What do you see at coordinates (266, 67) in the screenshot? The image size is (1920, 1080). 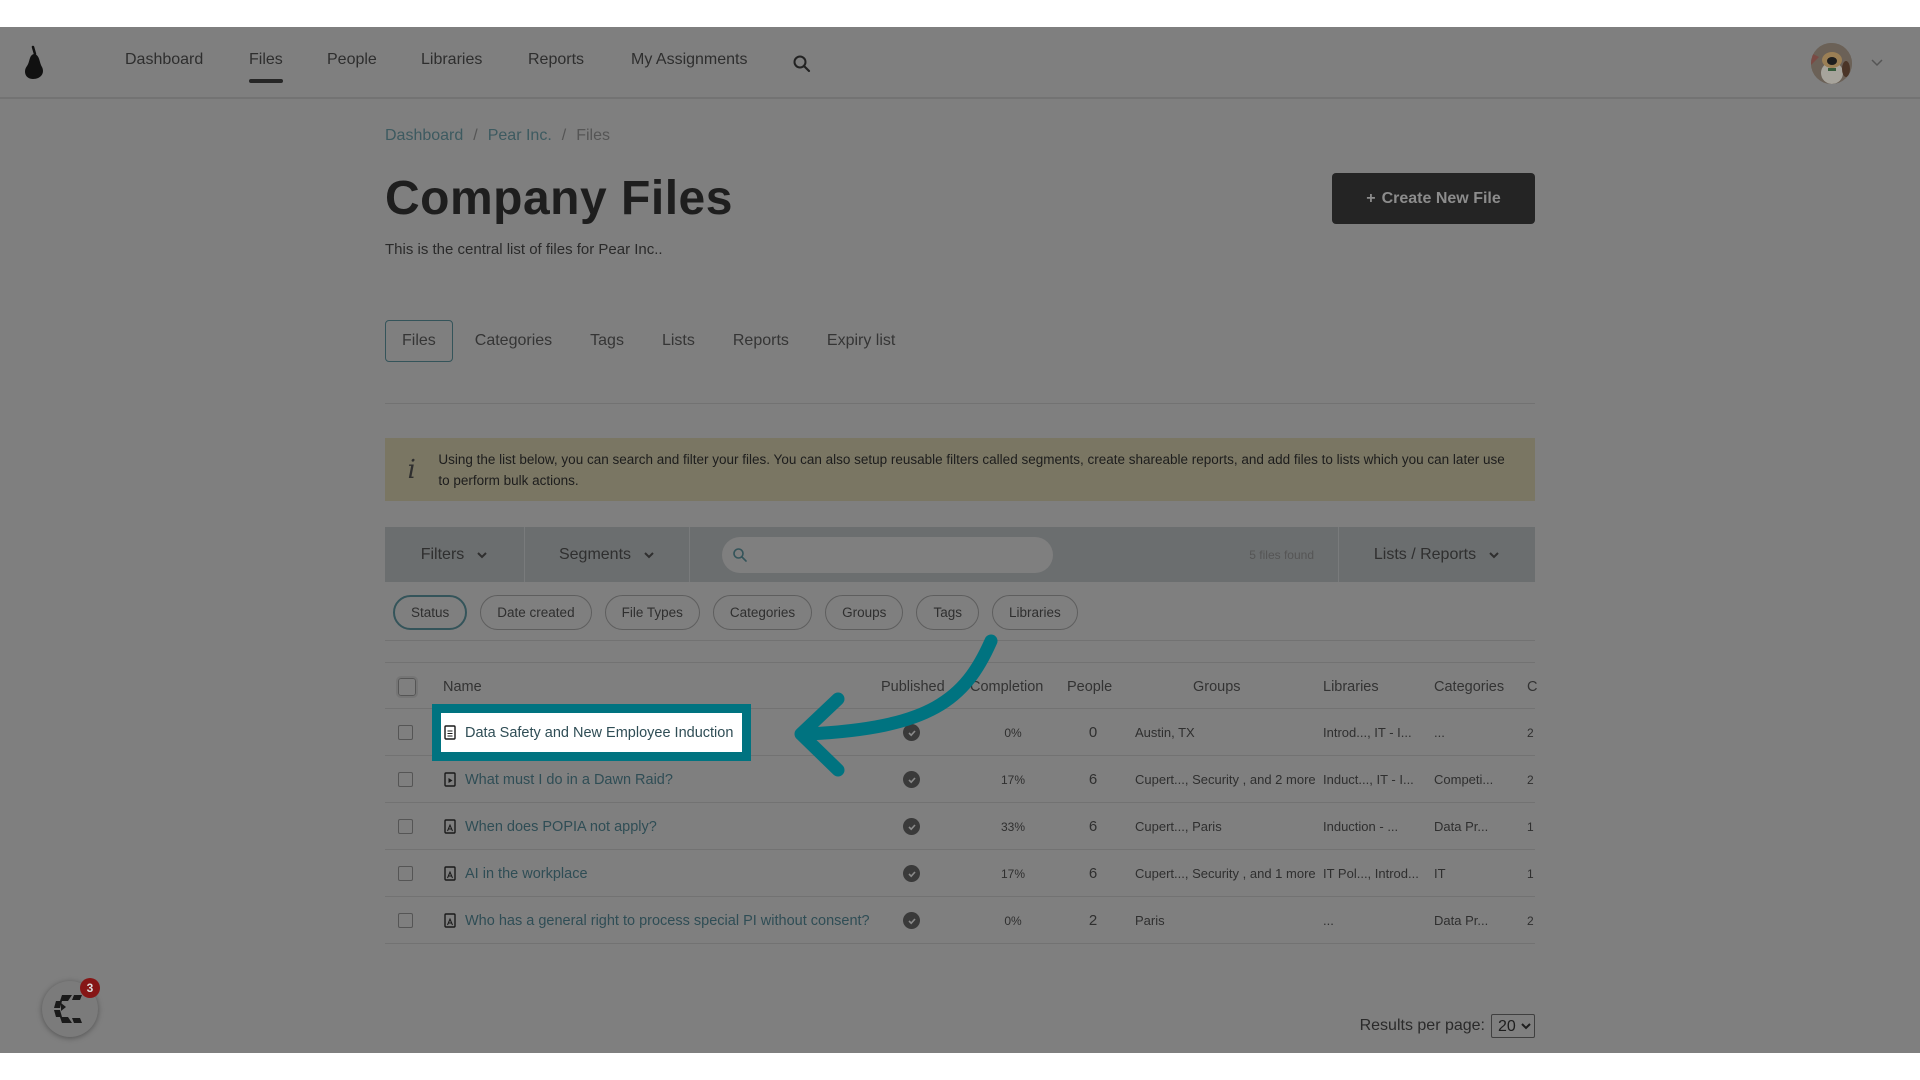 I see `nav-files: Files` at bounding box center [266, 67].